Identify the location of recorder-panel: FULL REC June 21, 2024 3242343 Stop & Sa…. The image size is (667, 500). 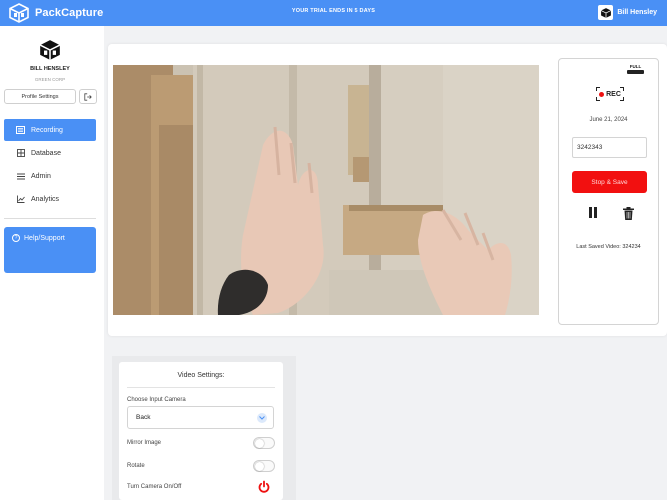
(608, 191).